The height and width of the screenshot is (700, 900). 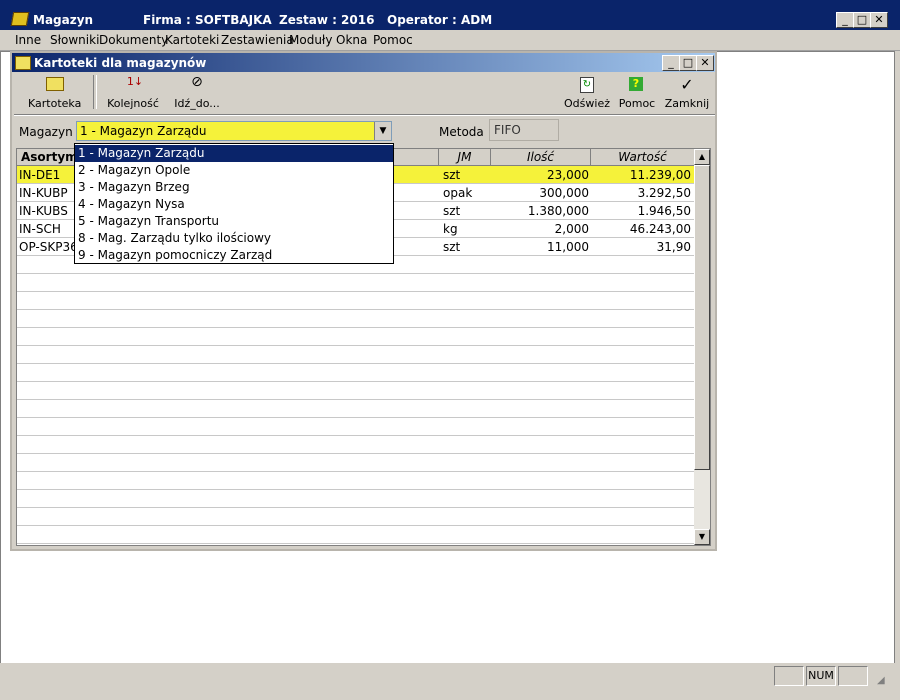 What do you see at coordinates (881, 680) in the screenshot?
I see `resize-grip-icon: ◢` at bounding box center [881, 680].